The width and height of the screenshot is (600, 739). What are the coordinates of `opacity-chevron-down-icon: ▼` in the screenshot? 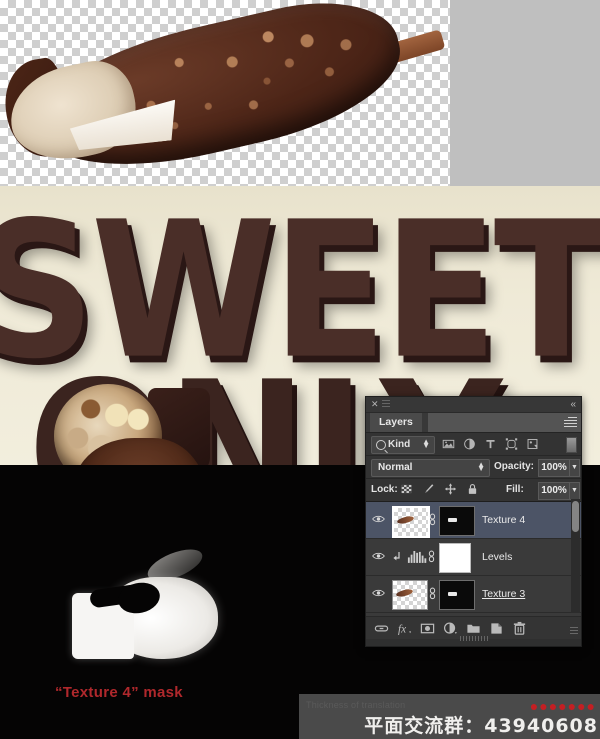 It's located at (574, 468).